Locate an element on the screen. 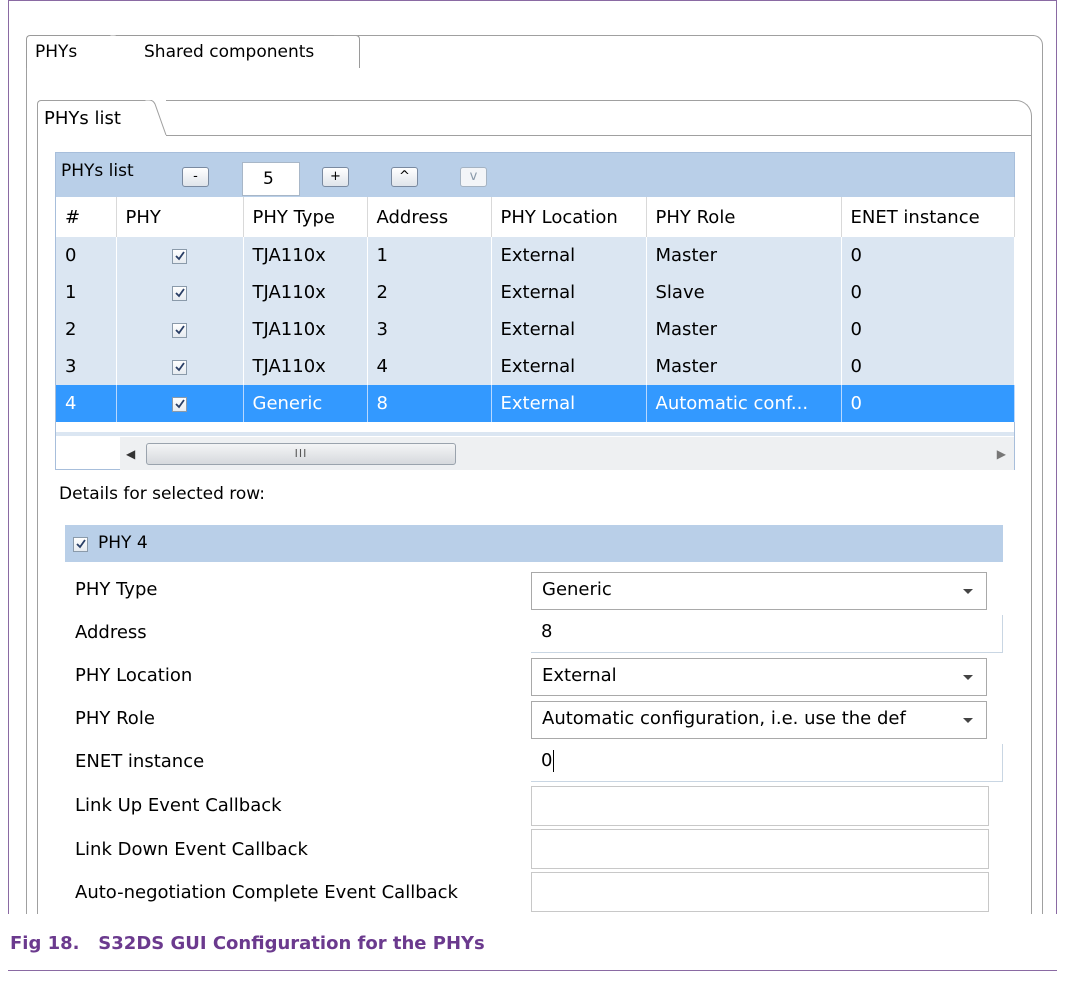 The image size is (1066, 985). inner-panel-corner is located at coordinates (1021, 118).